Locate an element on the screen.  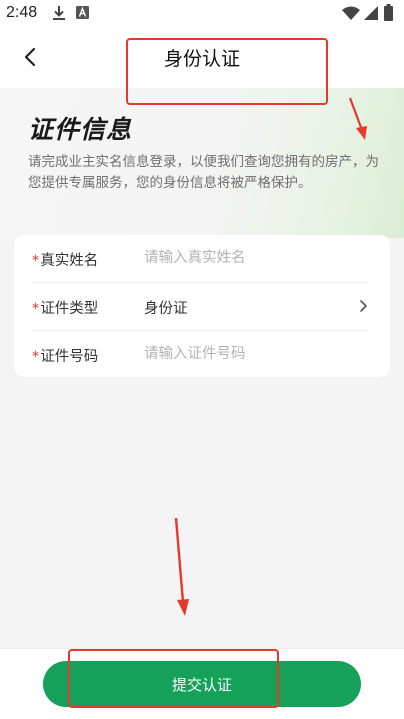
page-title: 身份认证 is located at coordinates (201, 59).